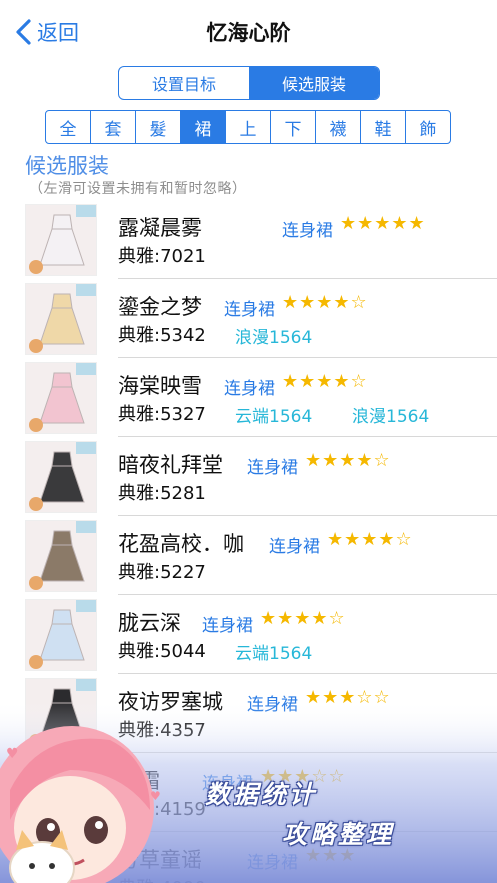  What do you see at coordinates (162, 572) in the screenshot?
I see `elegance-score: 典雅:5227` at bounding box center [162, 572].